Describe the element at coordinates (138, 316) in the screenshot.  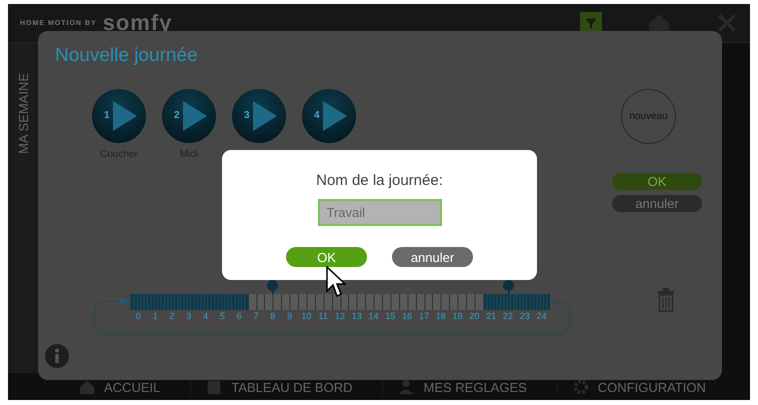
I see `hour-label: 0` at that location.